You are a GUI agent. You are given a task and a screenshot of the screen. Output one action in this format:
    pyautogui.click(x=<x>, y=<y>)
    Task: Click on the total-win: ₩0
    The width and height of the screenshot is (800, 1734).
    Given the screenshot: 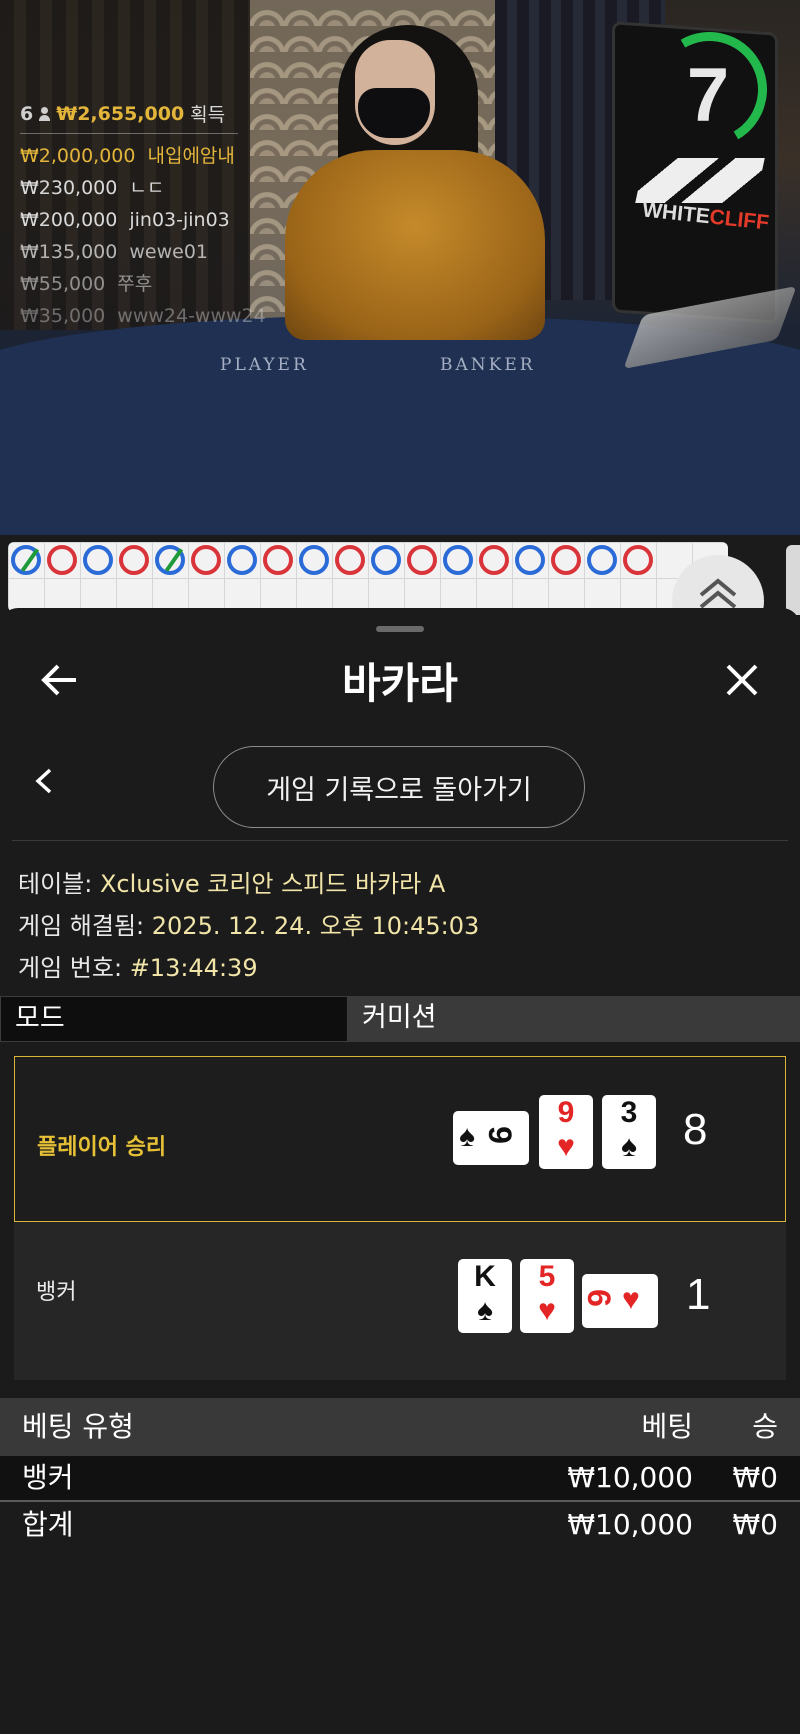 What is the action you would take?
    pyautogui.click(x=755, y=1524)
    